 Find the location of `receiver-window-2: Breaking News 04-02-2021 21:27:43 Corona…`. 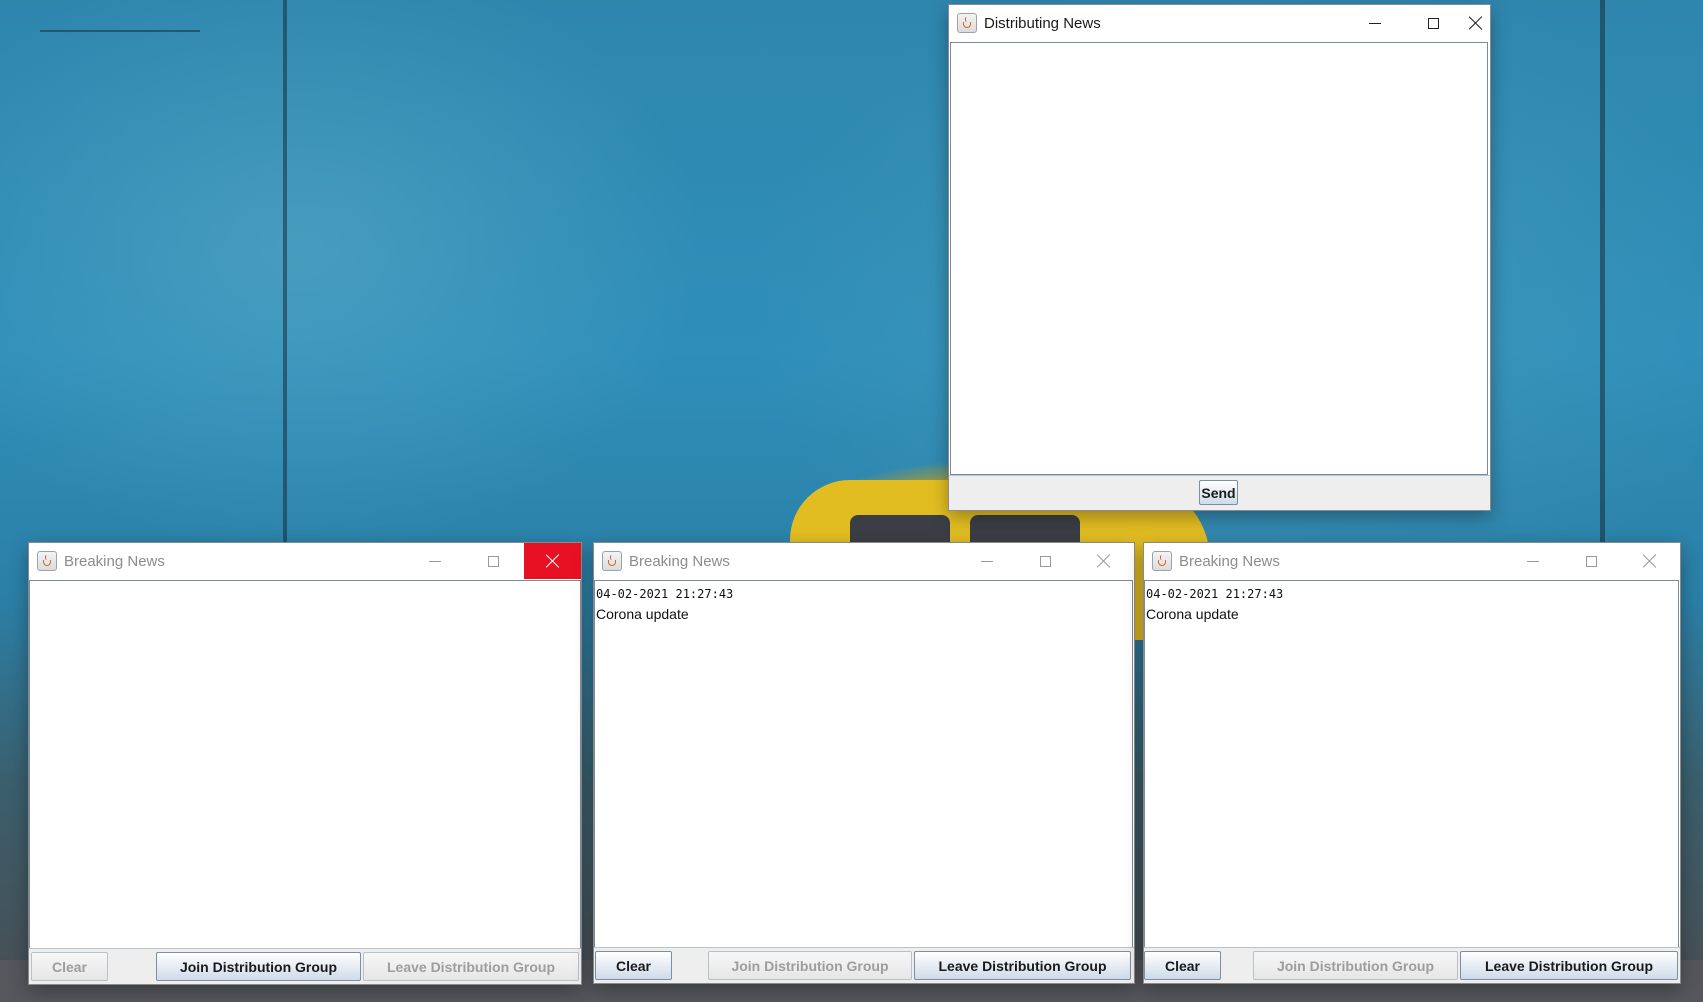

receiver-window-2: Breaking News 04-02-2021 21:27:43 Corona… is located at coordinates (864, 763).